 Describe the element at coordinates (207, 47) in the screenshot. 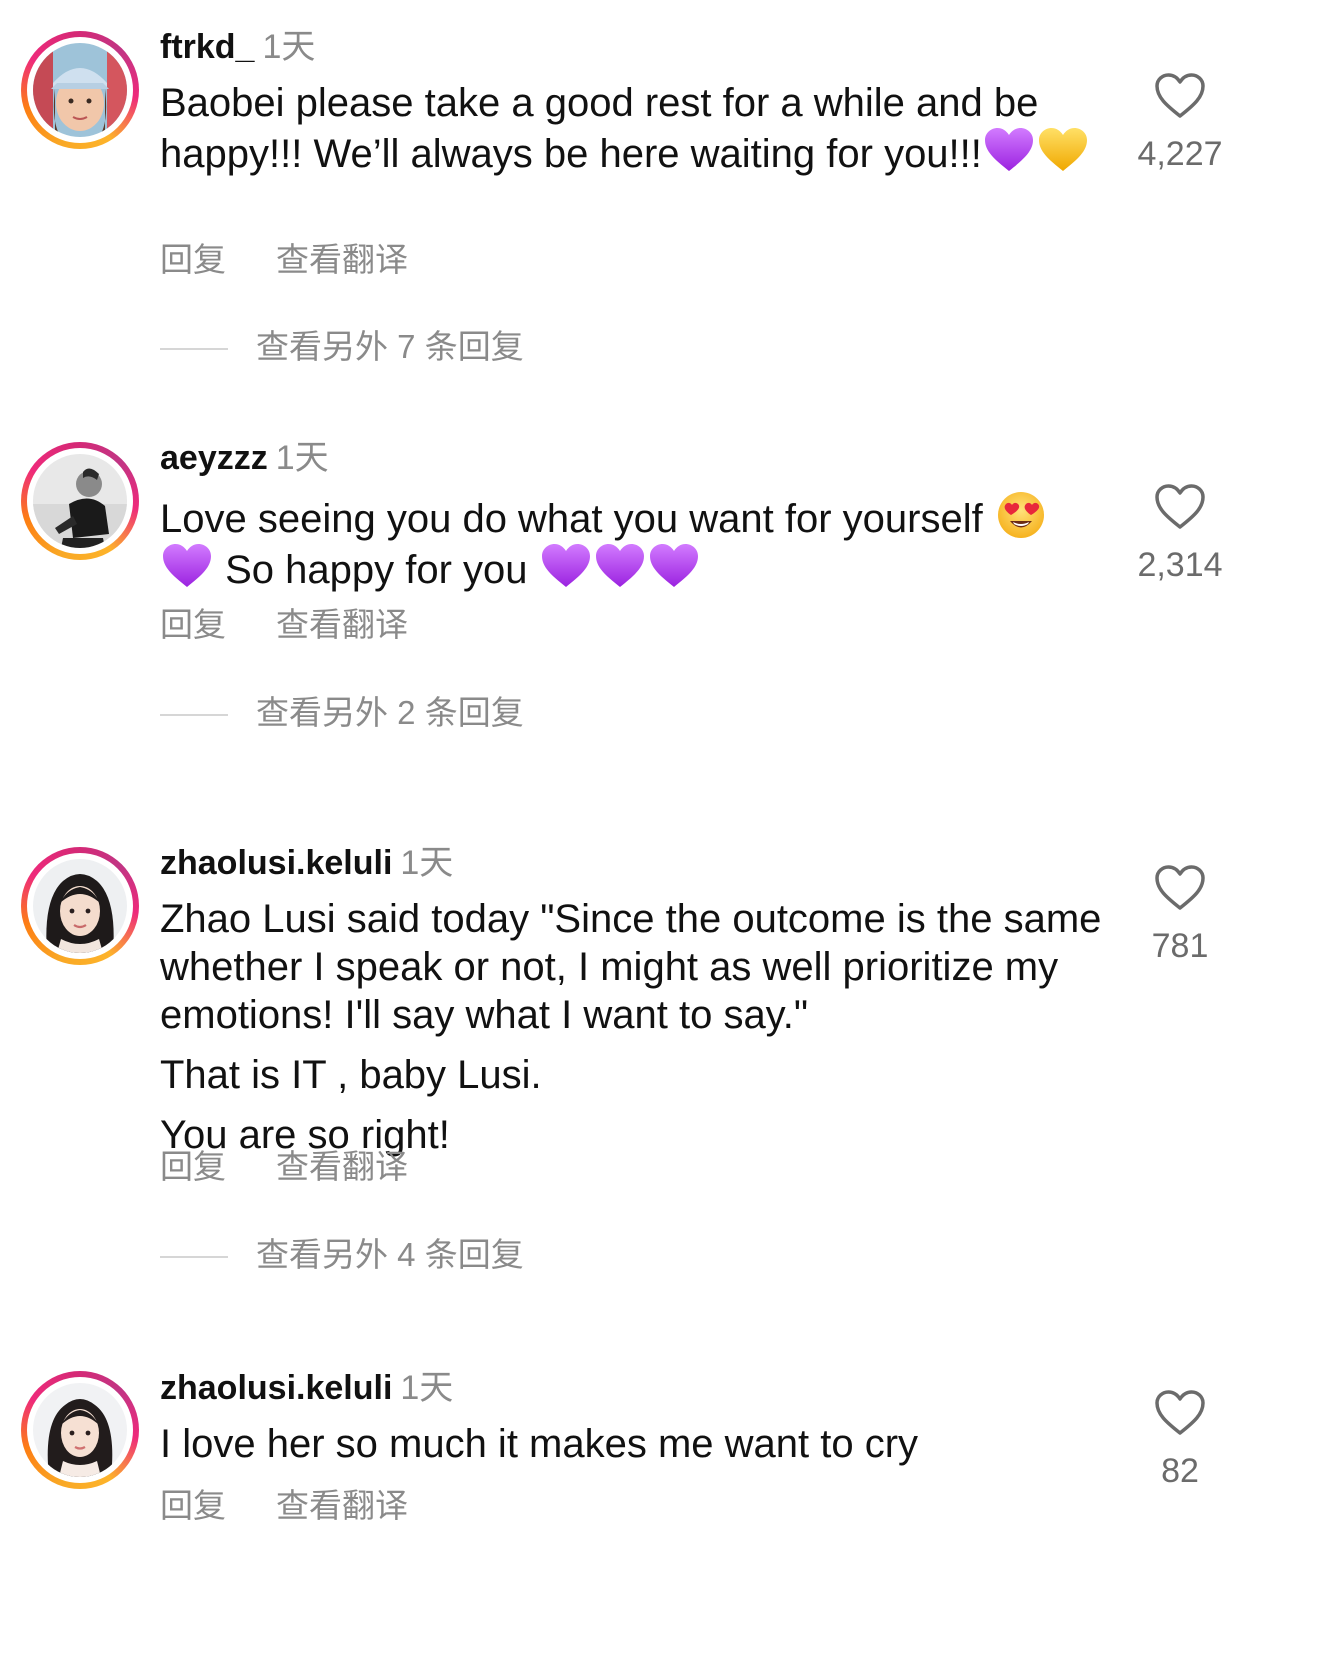

I see `username: ftrkd_` at that location.